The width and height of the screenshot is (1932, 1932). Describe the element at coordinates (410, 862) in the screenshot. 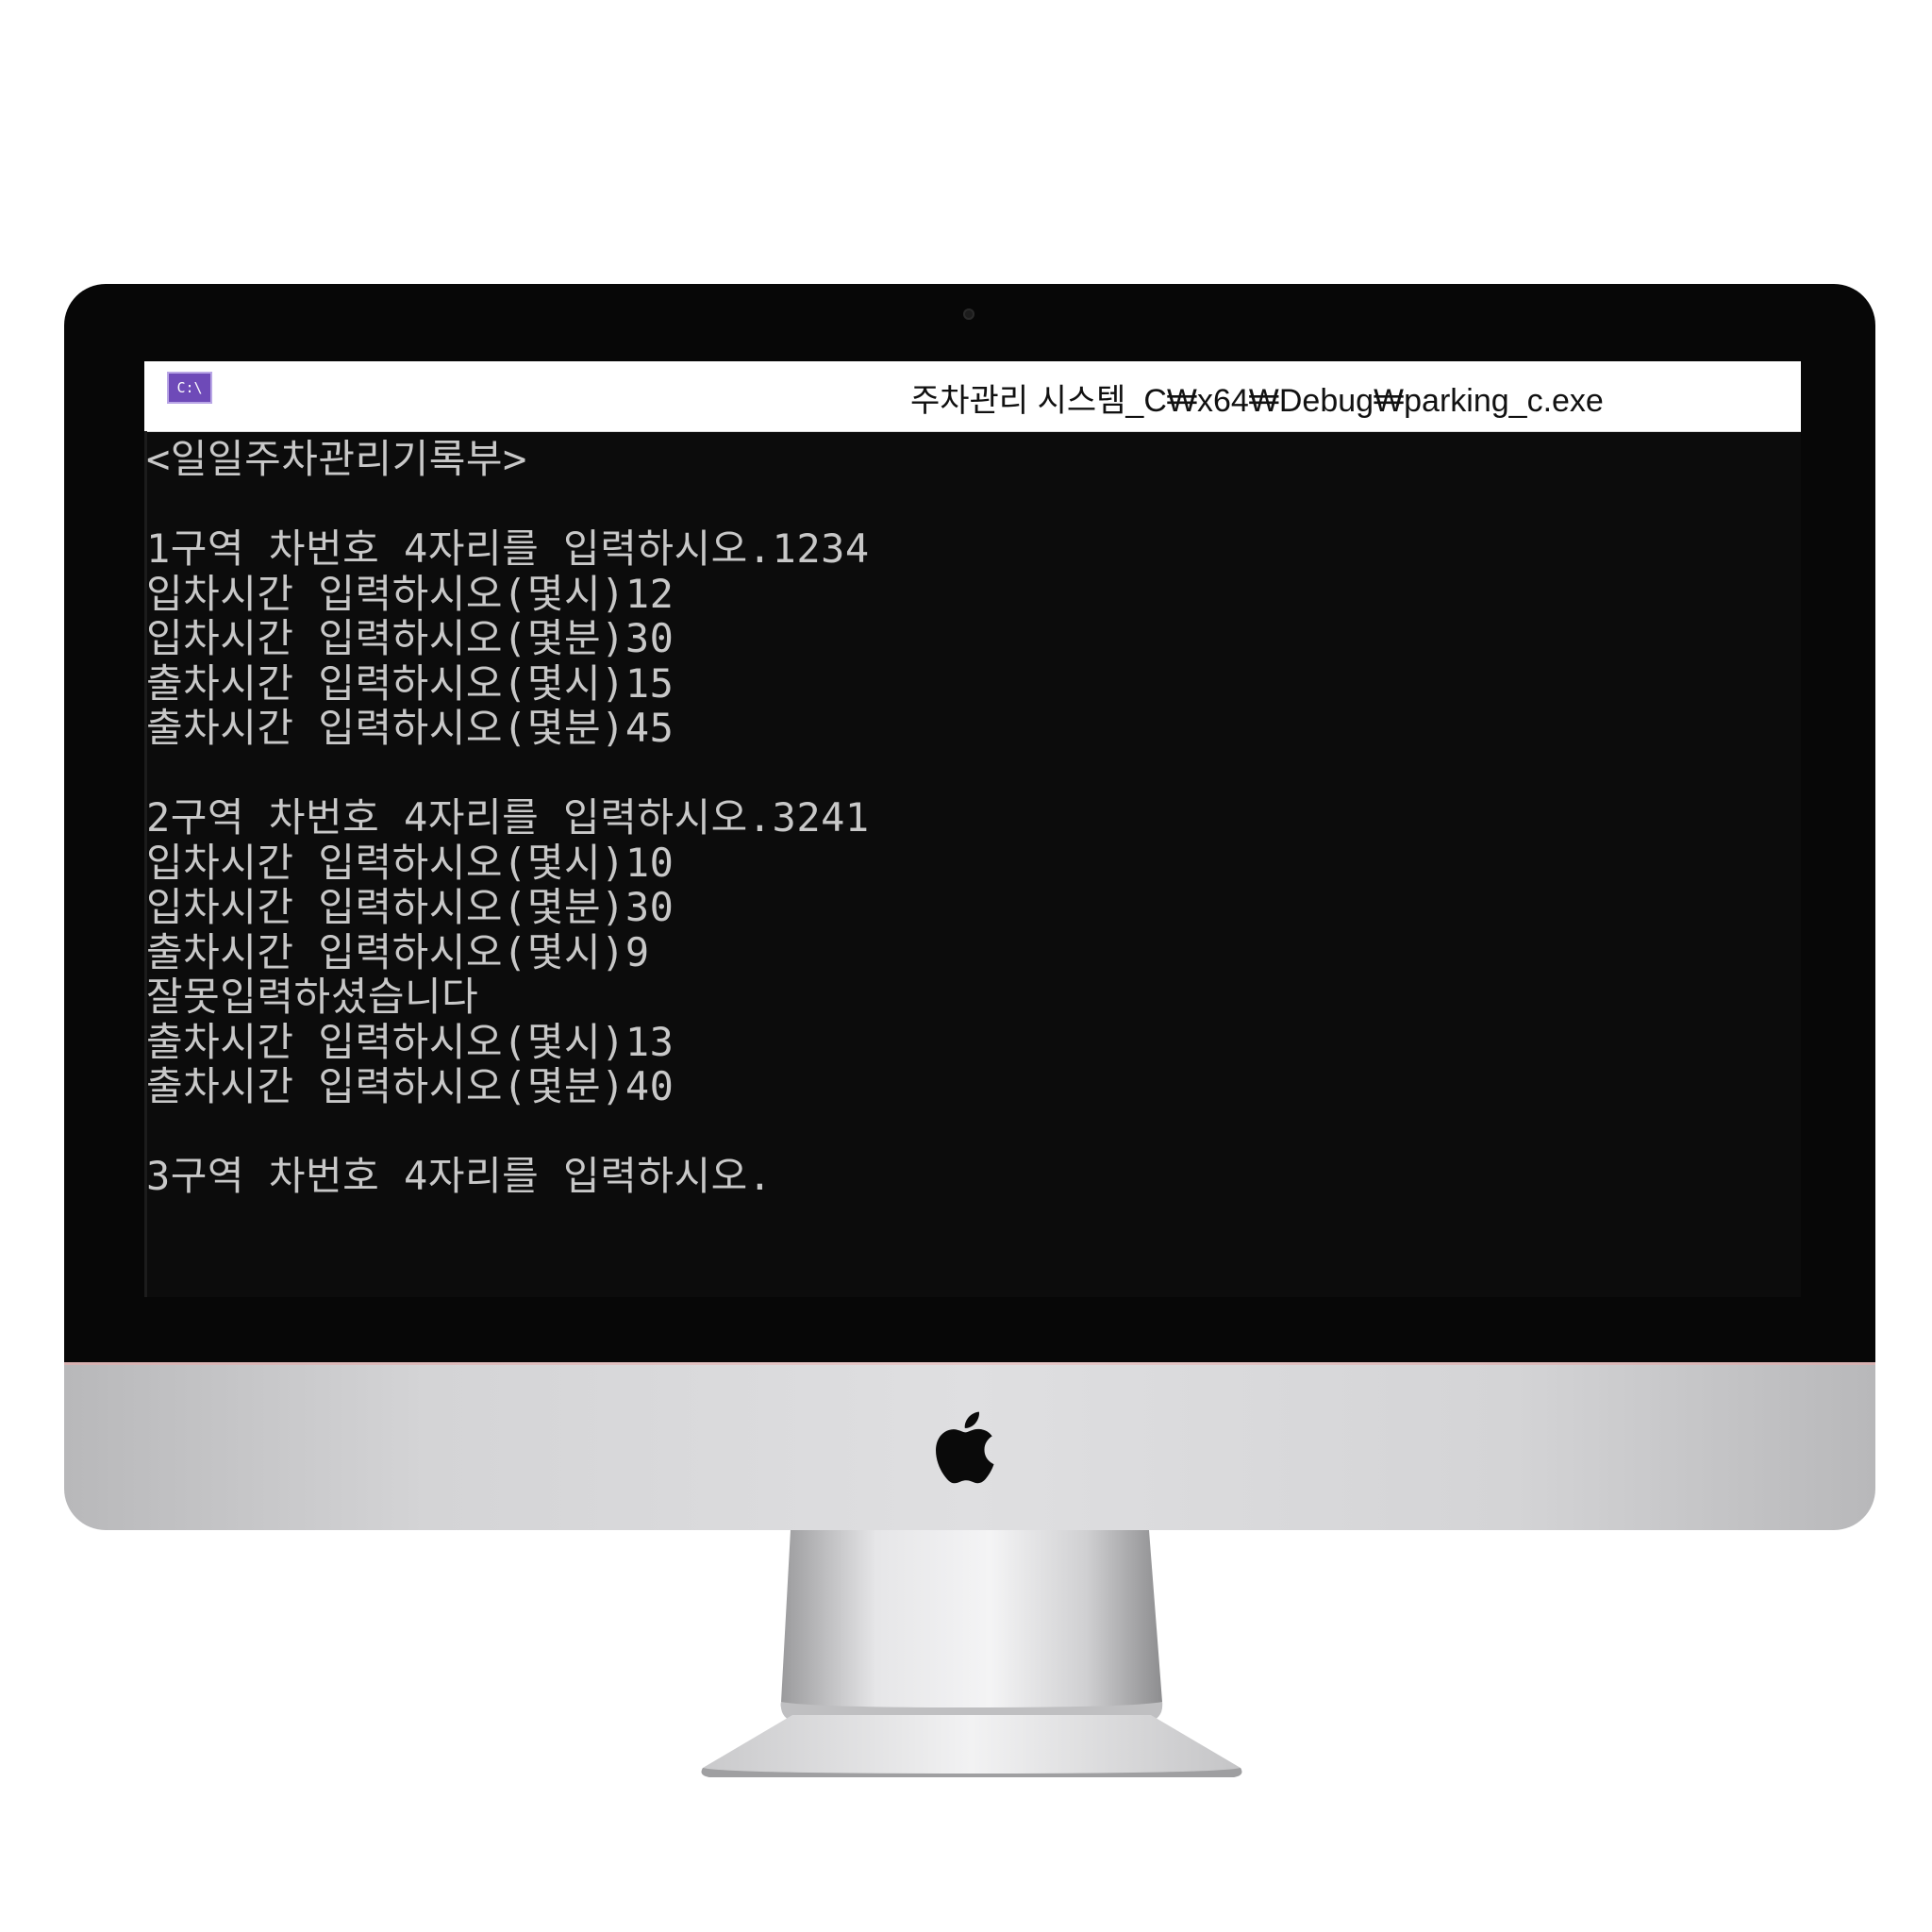

I see `console-line: 입차시간 입력하시오(몇시)10` at that location.